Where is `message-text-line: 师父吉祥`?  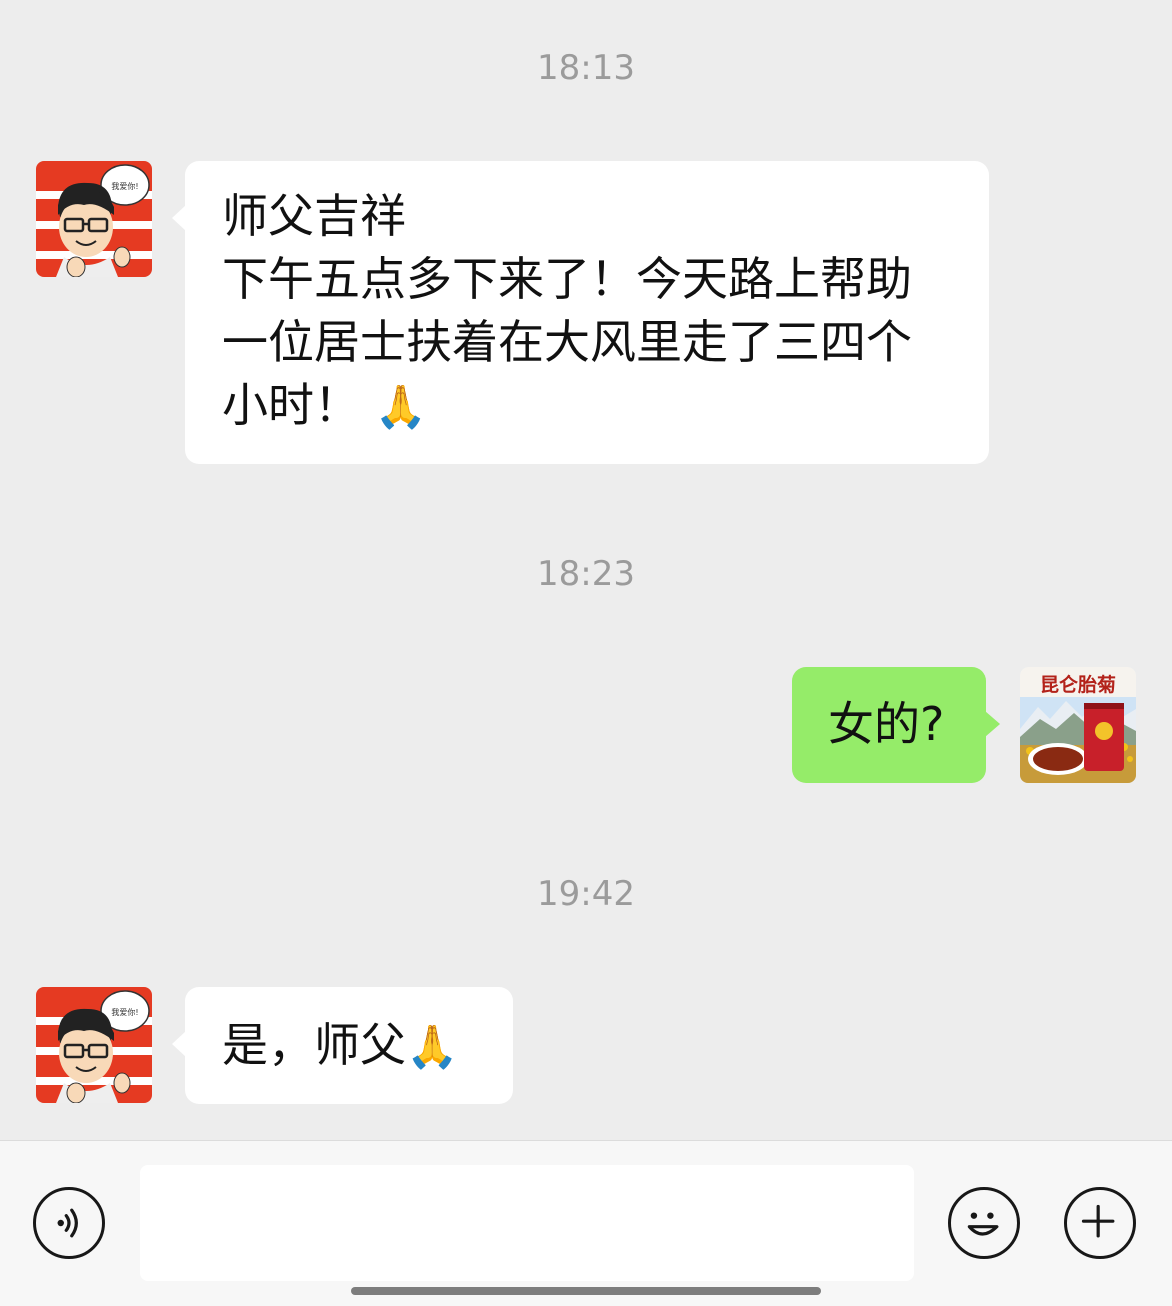
message-text-line: 师父吉祥 is located at coordinates (314, 216).